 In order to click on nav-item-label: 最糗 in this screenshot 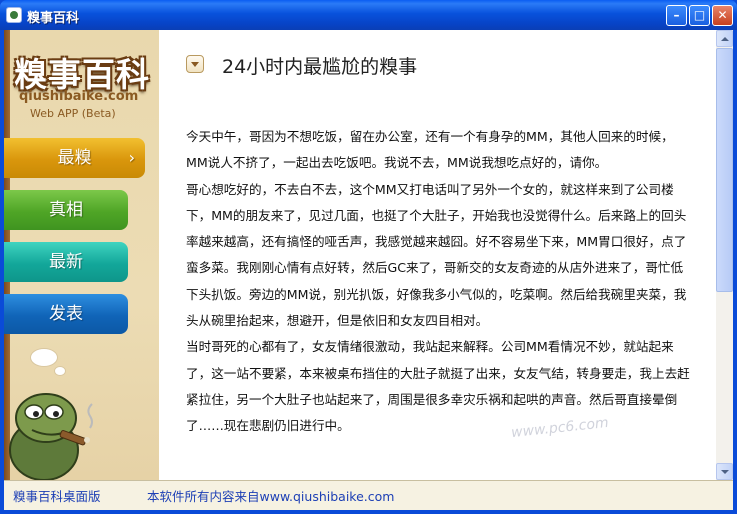, I will do `click(74, 158)`.